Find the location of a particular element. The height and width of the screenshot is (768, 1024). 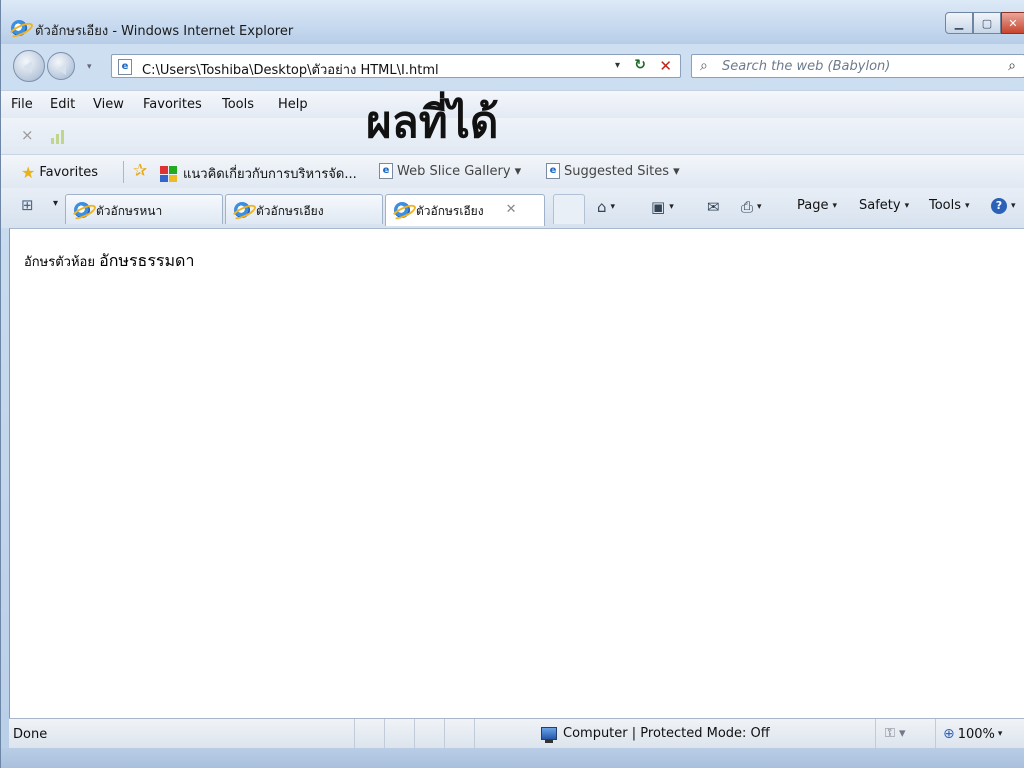

menu-favorites: Favorites is located at coordinates (172, 104).